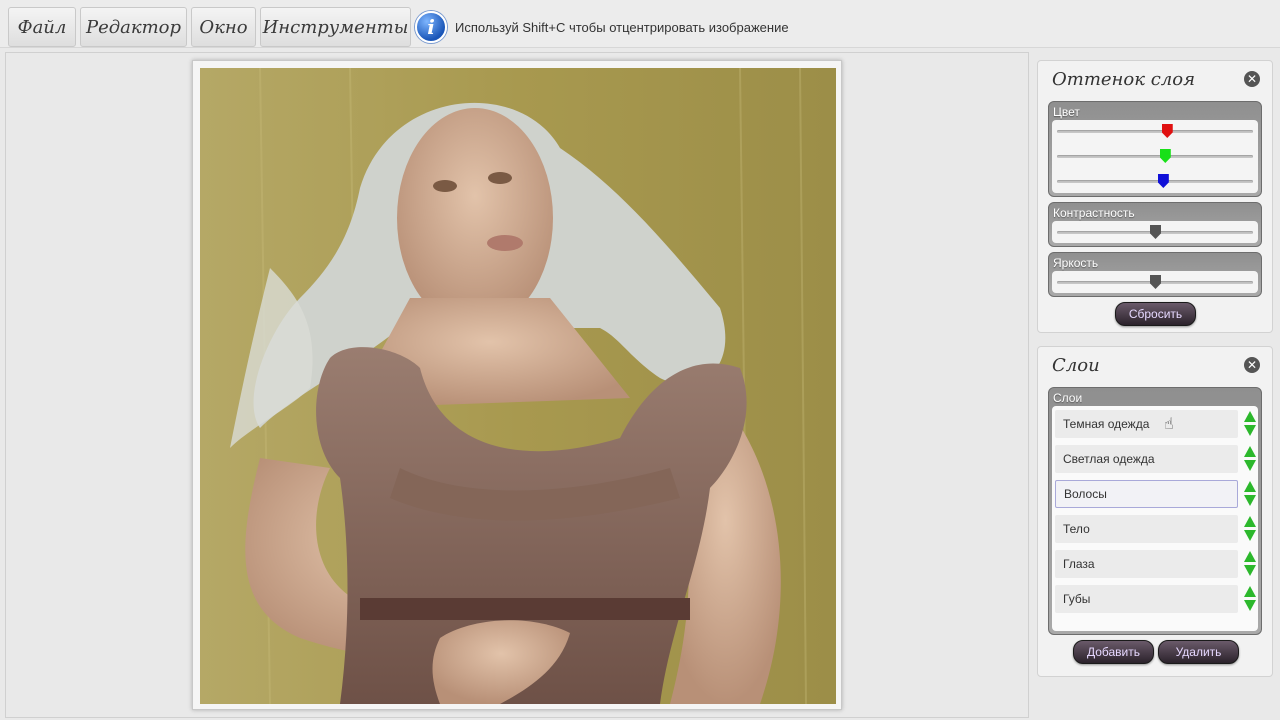  What do you see at coordinates (133, 27) in the screenshot?
I see `menu-editor: Редактор` at bounding box center [133, 27].